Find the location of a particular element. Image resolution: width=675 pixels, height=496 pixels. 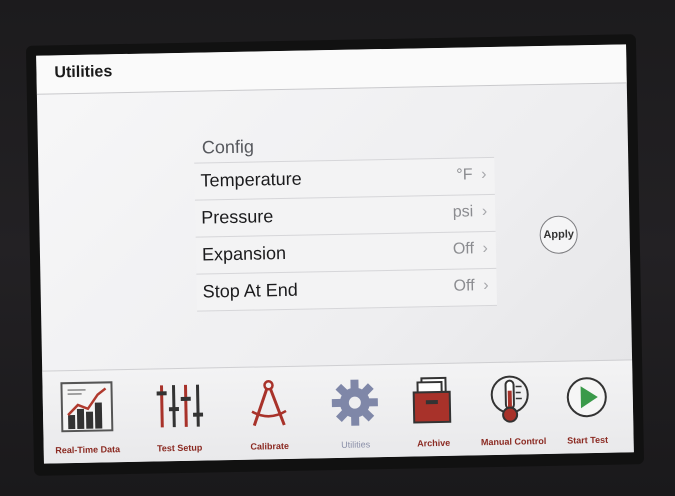

toolbar-label: Start Test is located at coordinates (588, 440).